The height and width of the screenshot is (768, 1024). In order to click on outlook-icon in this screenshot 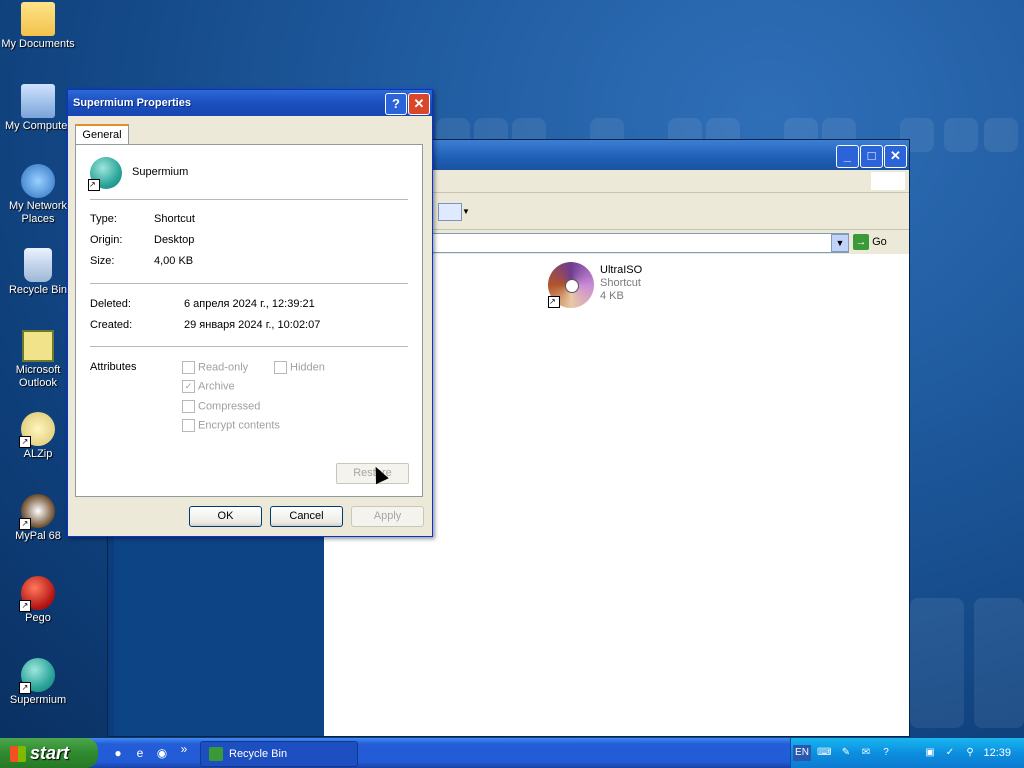, I will do `click(38, 346)`.